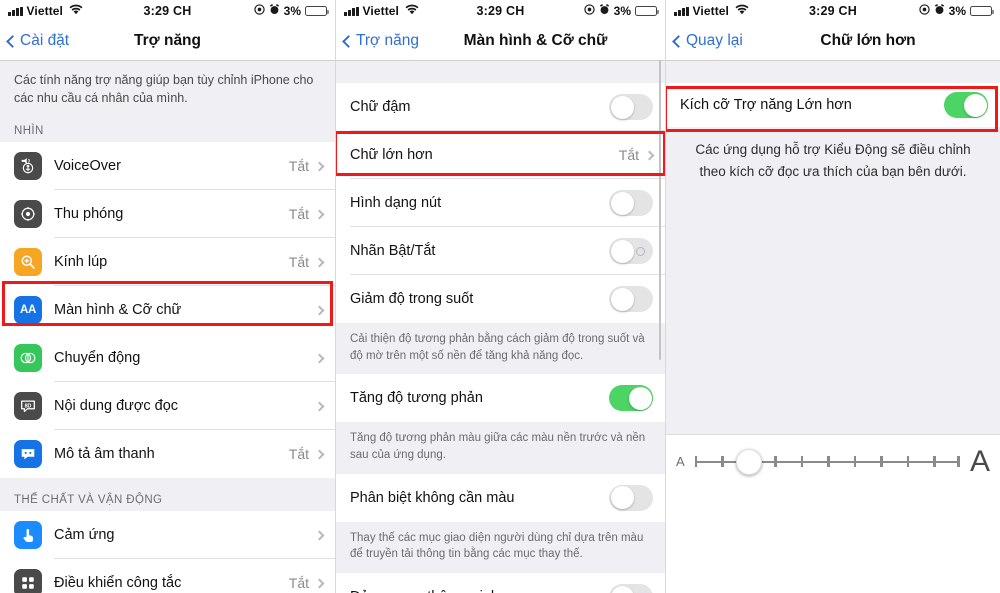  Describe the element at coordinates (116, 406) in the screenshot. I see `row-label: Nội dung được đọc` at that location.